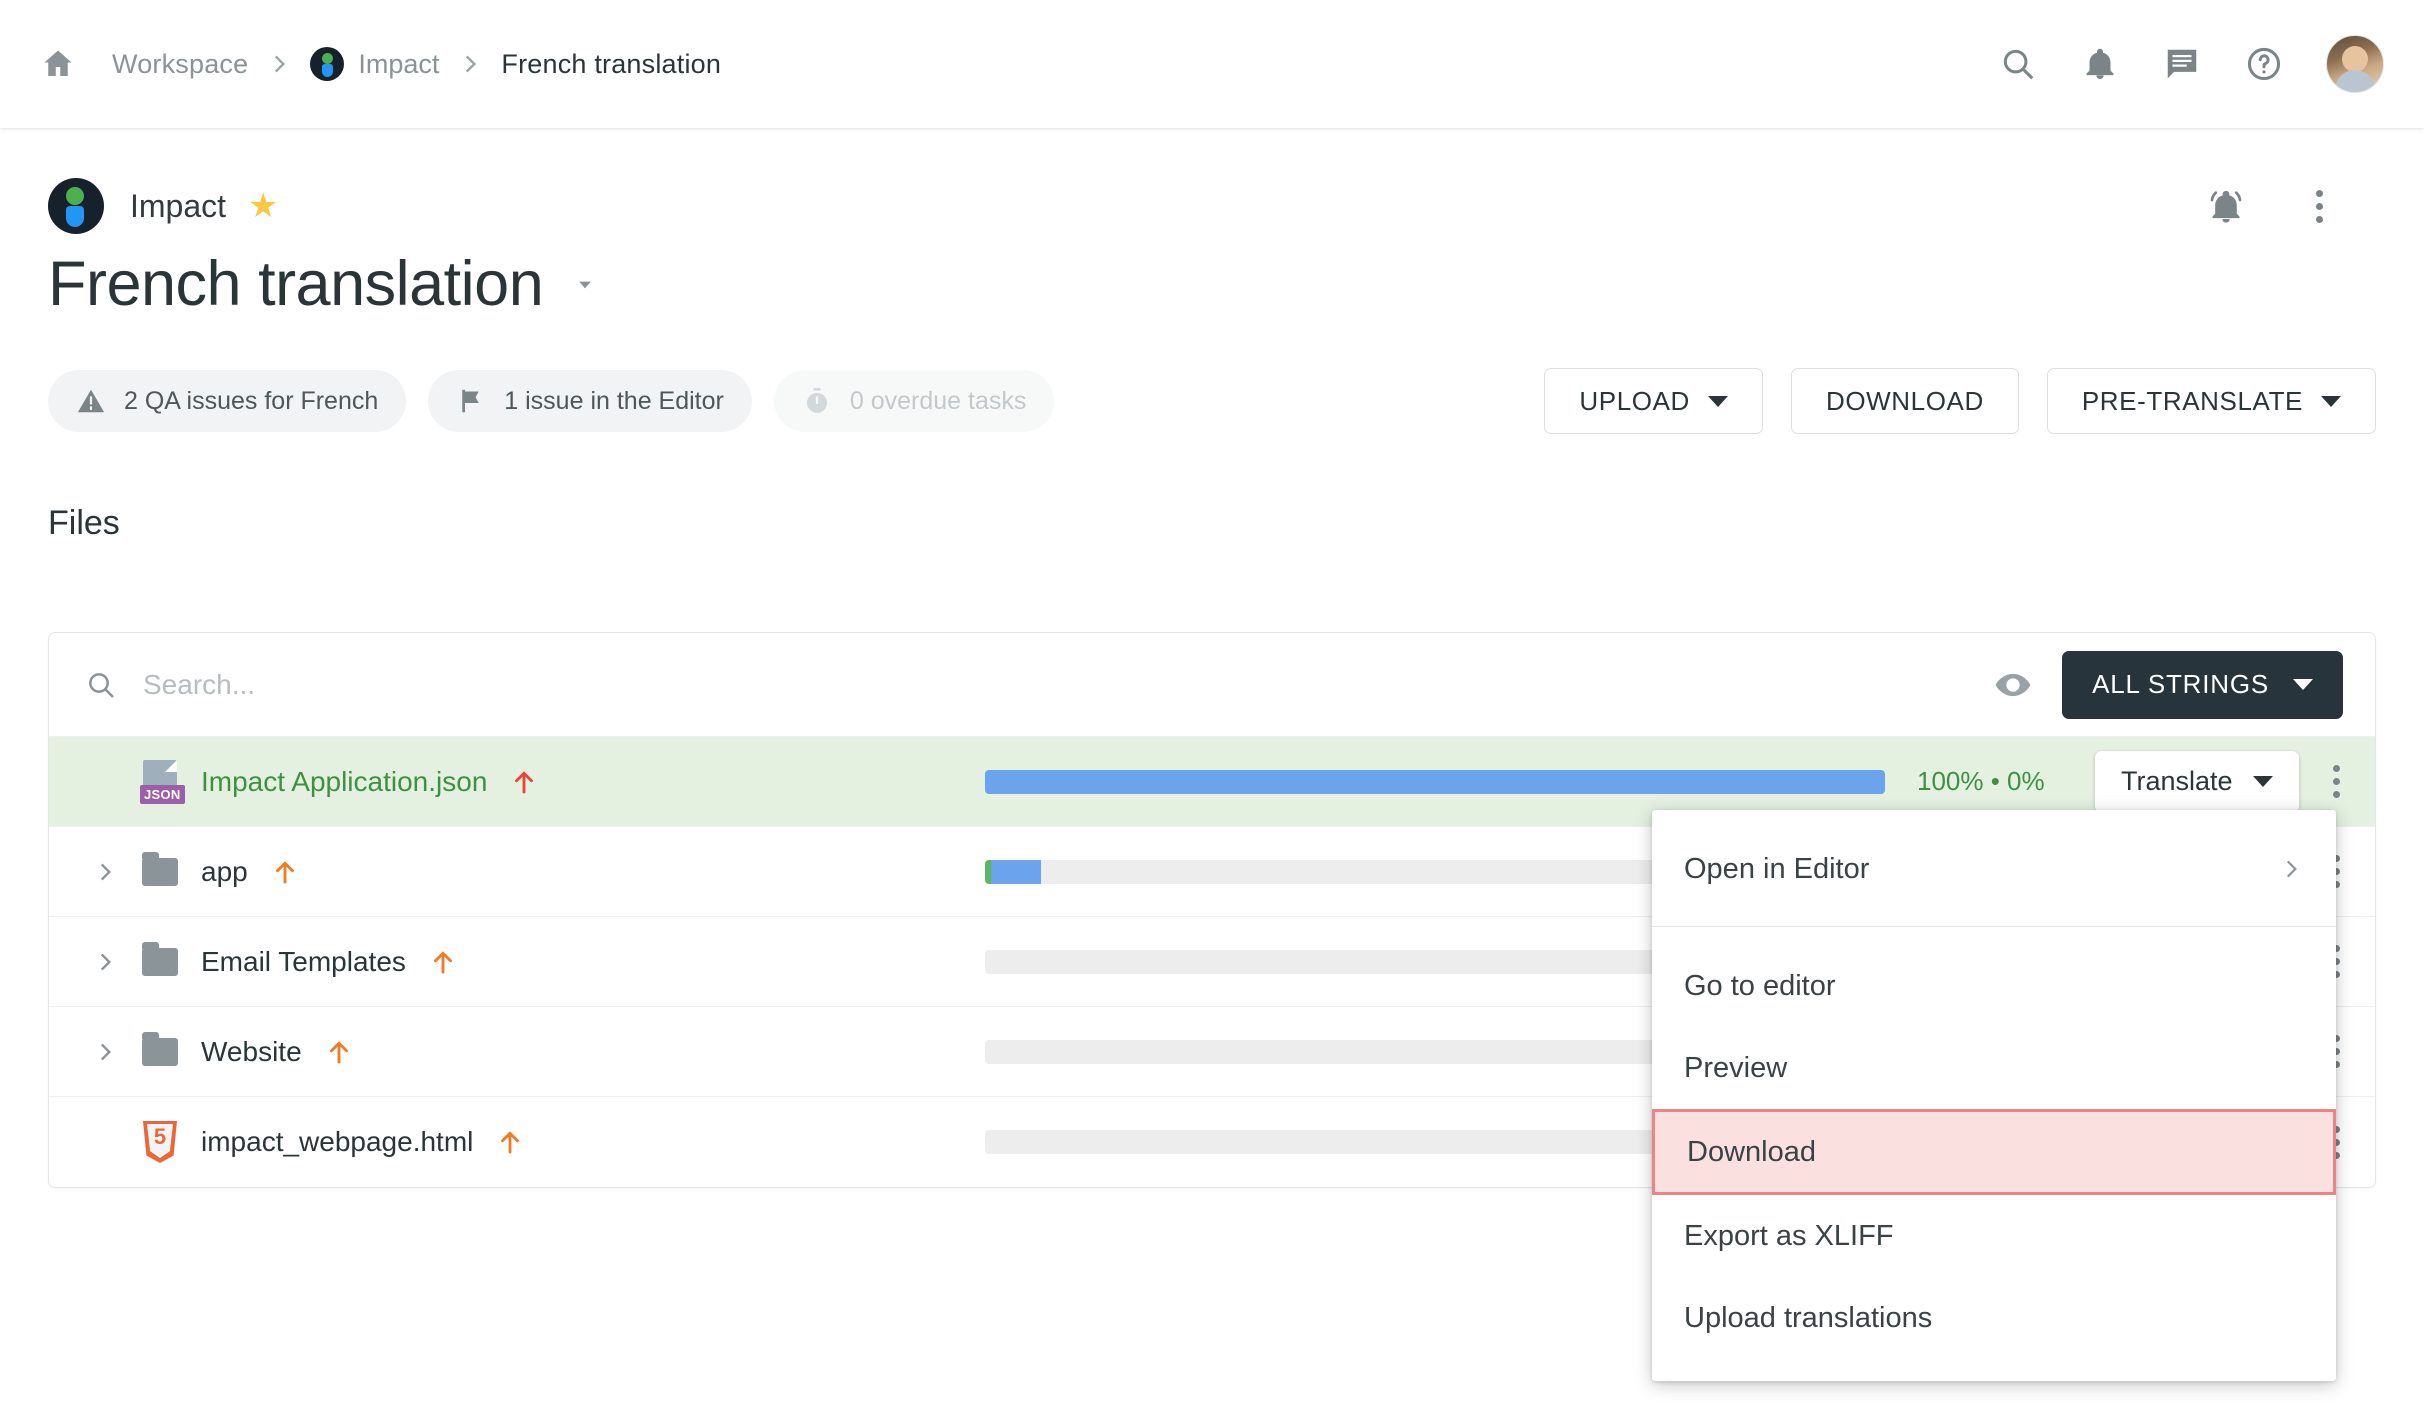  I want to click on all-strings-filter-button: ALL STRINGS, so click(2202, 684).